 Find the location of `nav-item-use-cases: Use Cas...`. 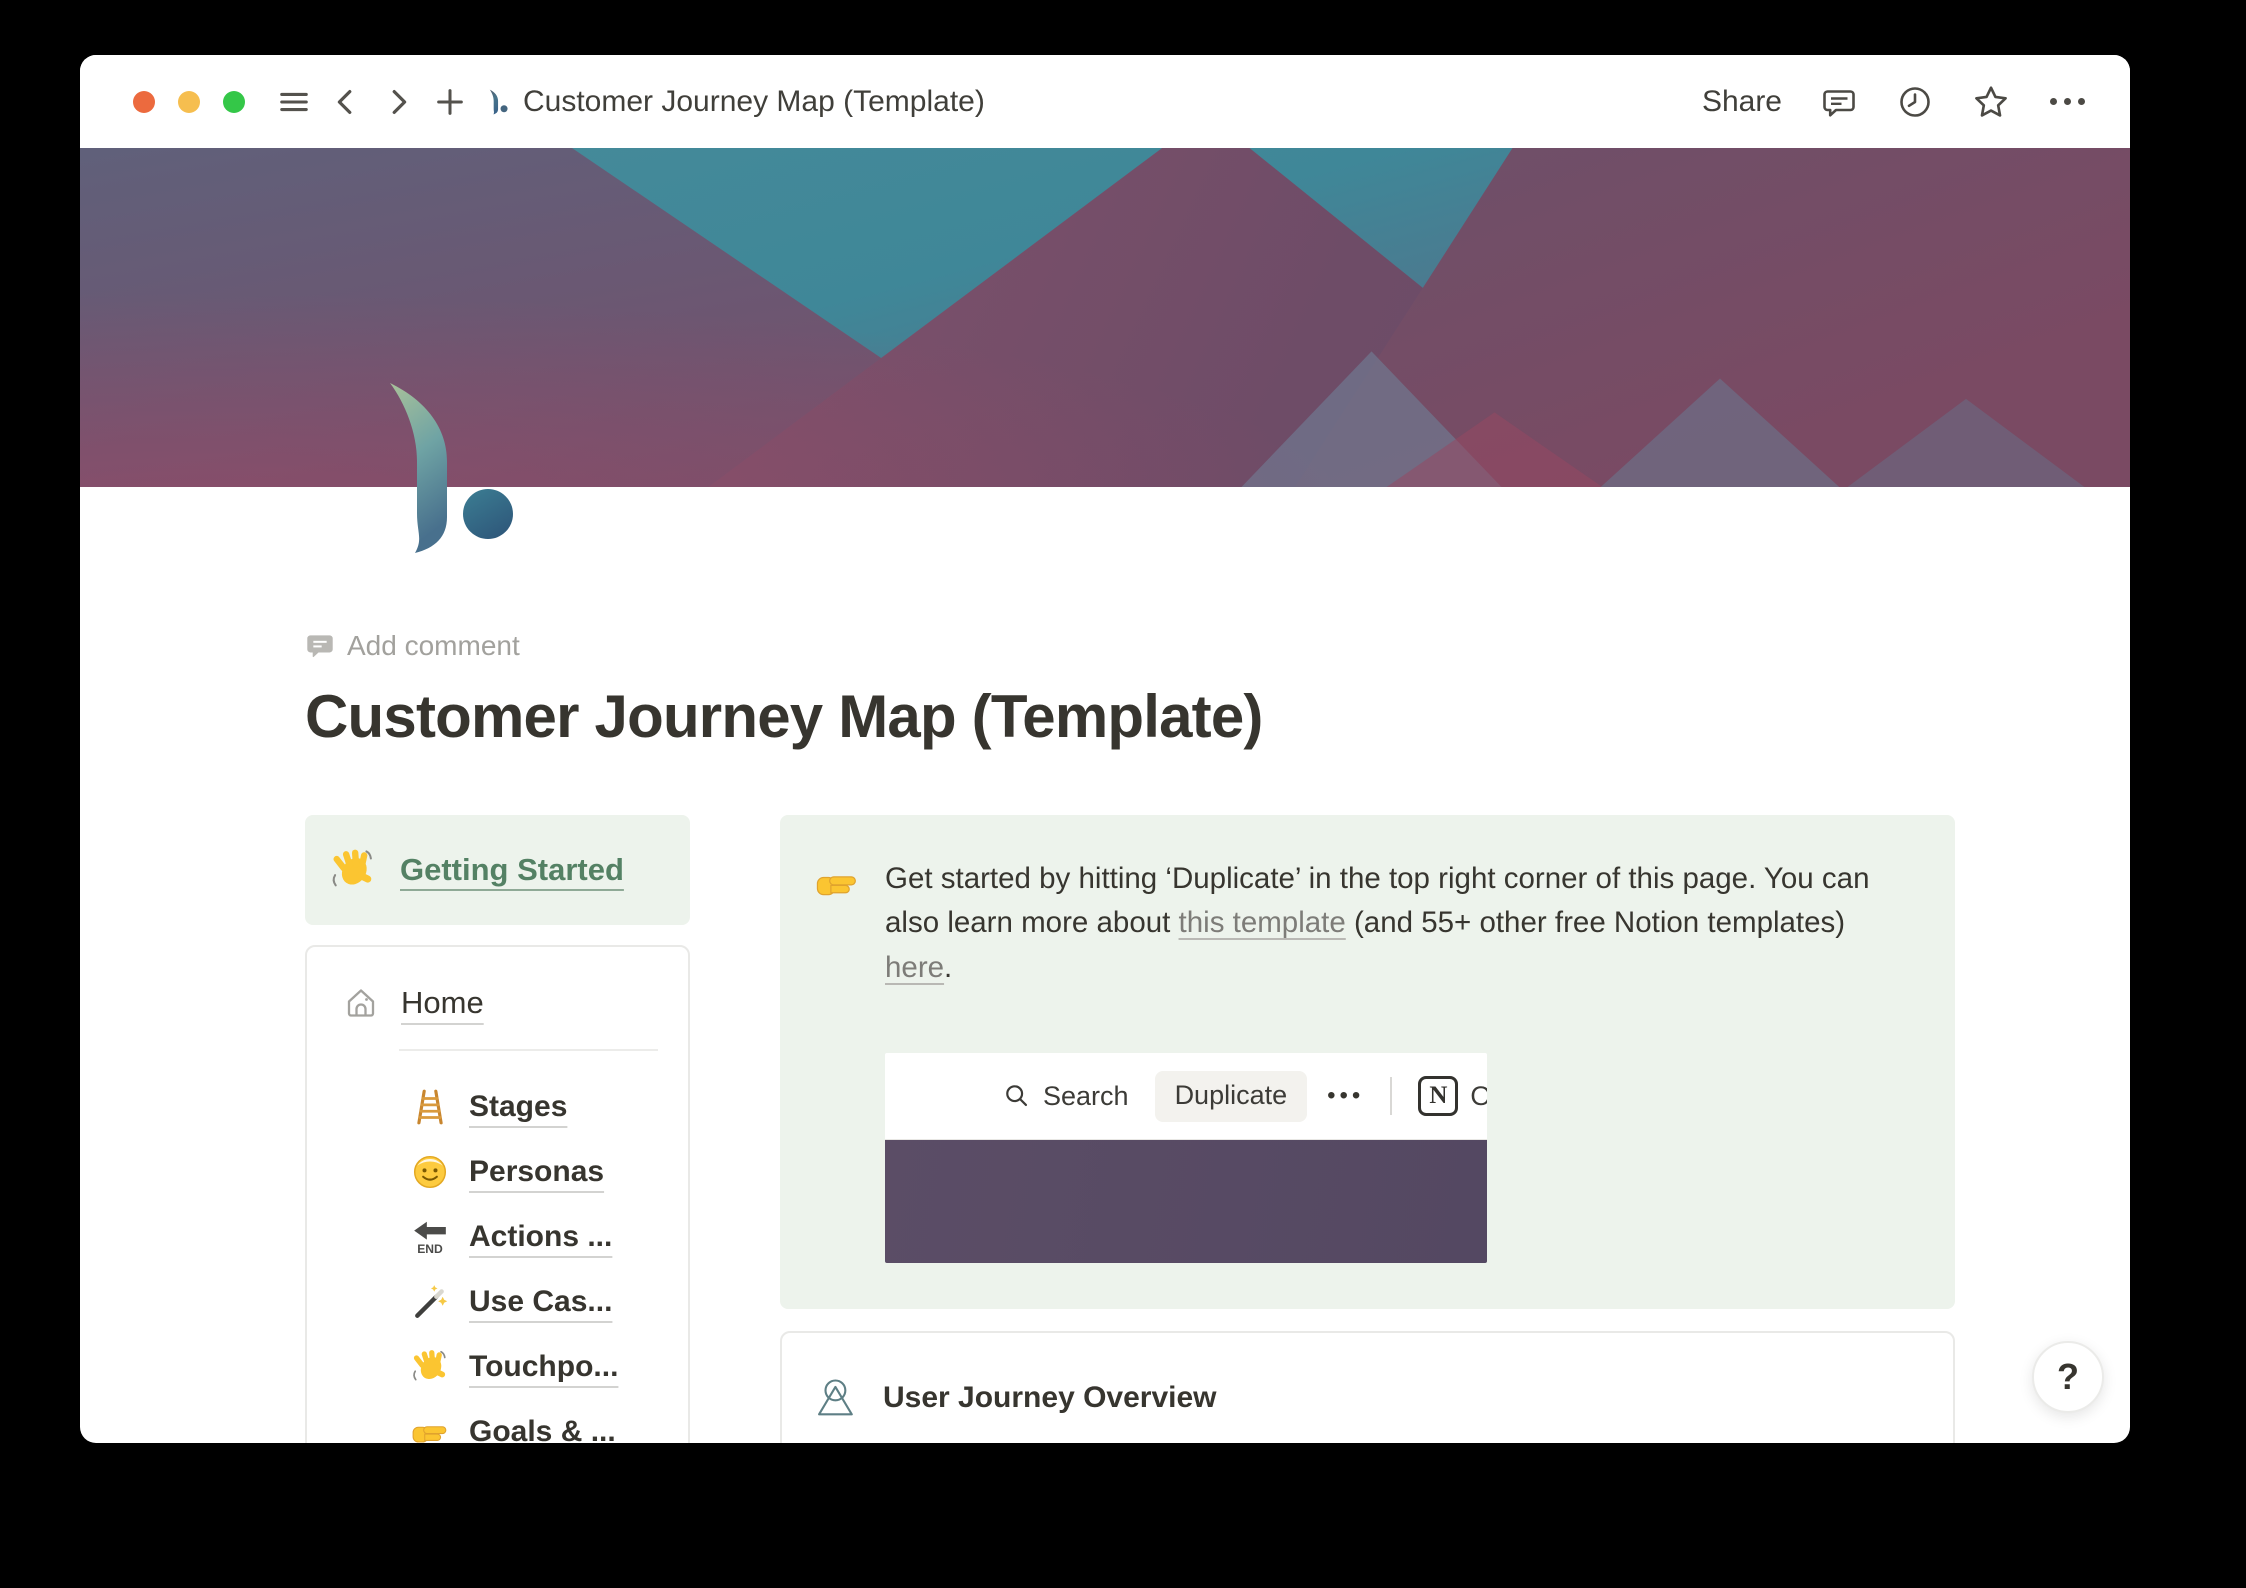

nav-item-use-cases: Use Cas... is located at coordinates (497, 1302).